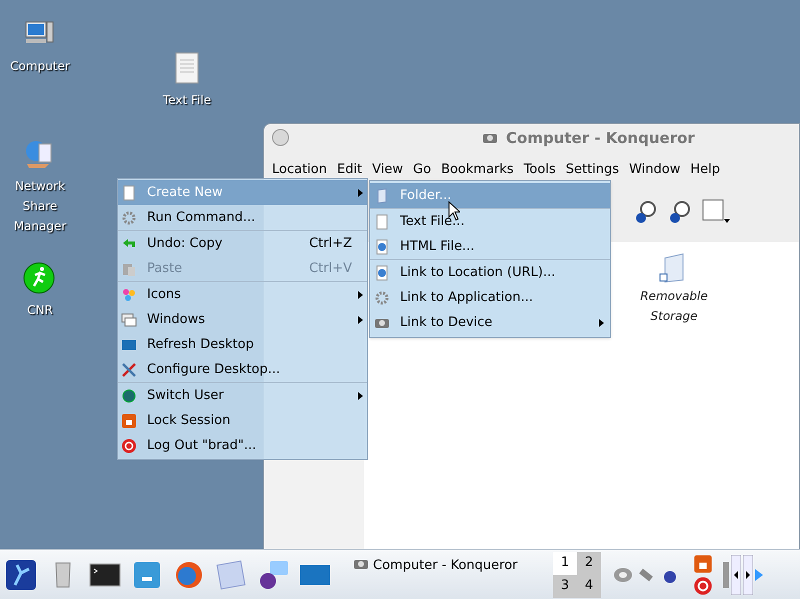 Image resolution: width=800 pixels, height=599 pixels. Describe the element at coordinates (242, 294) in the screenshot. I see `menu-entry: Icons` at that location.